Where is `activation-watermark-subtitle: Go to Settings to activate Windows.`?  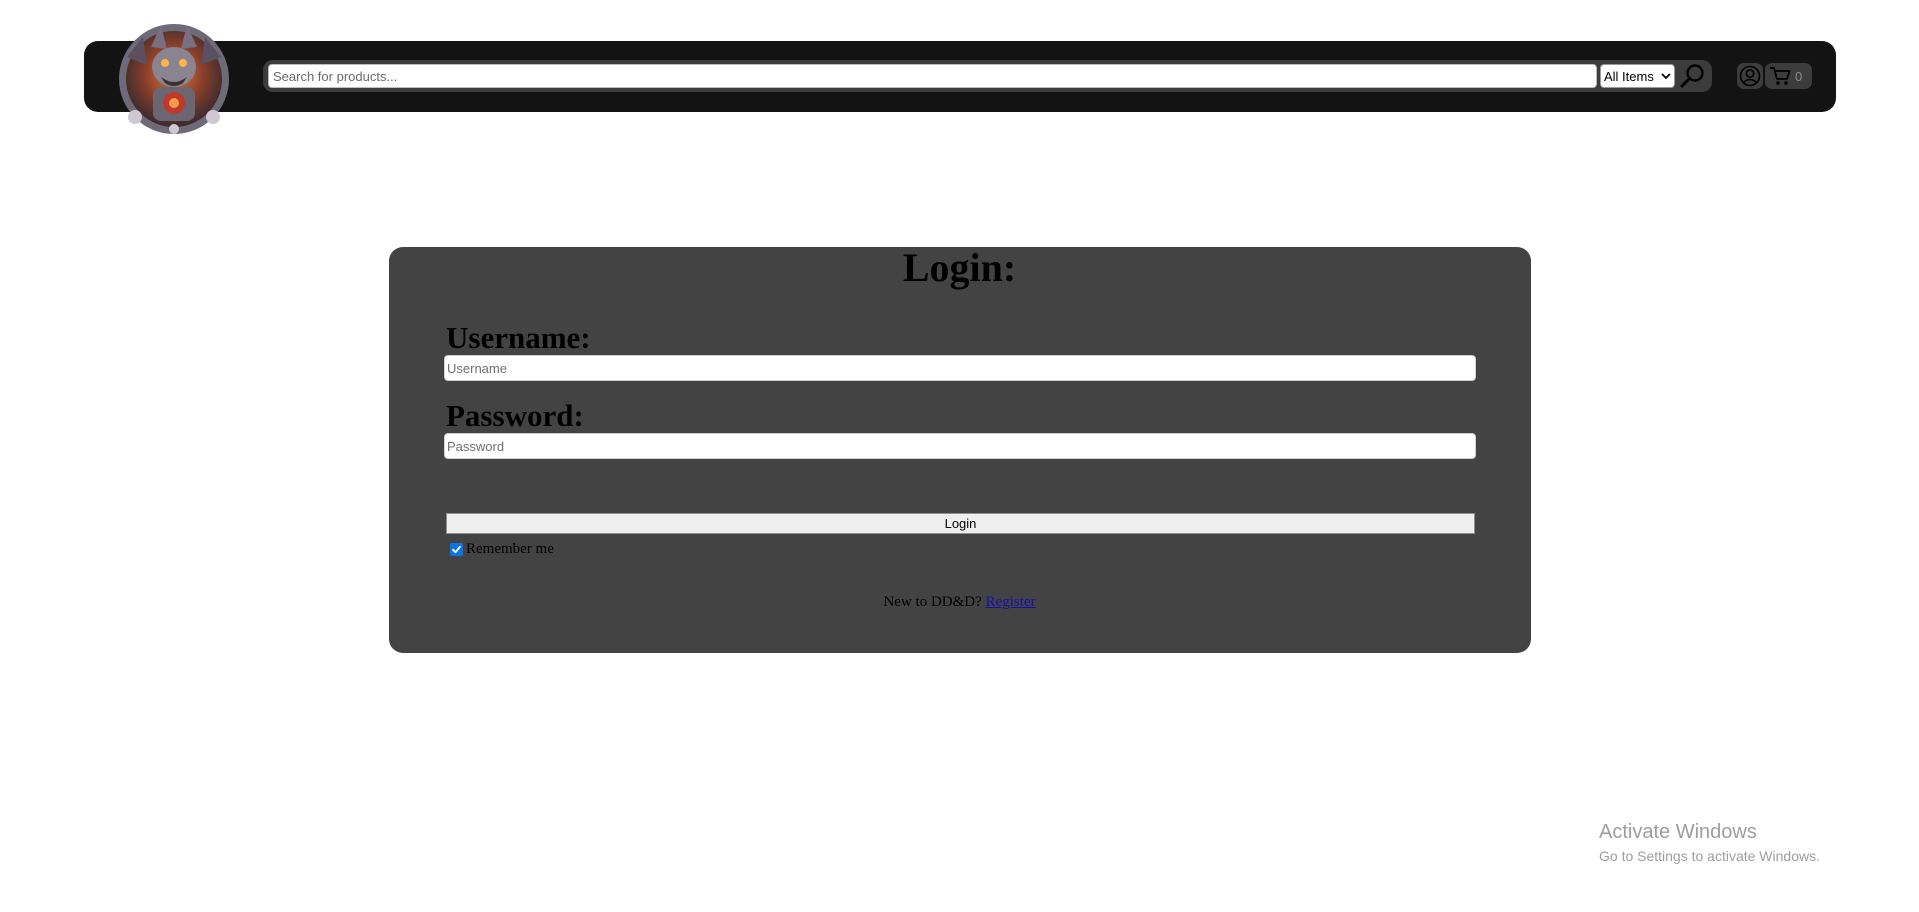
activation-watermark-subtitle: Go to Settings to activate Windows. is located at coordinates (1709, 856).